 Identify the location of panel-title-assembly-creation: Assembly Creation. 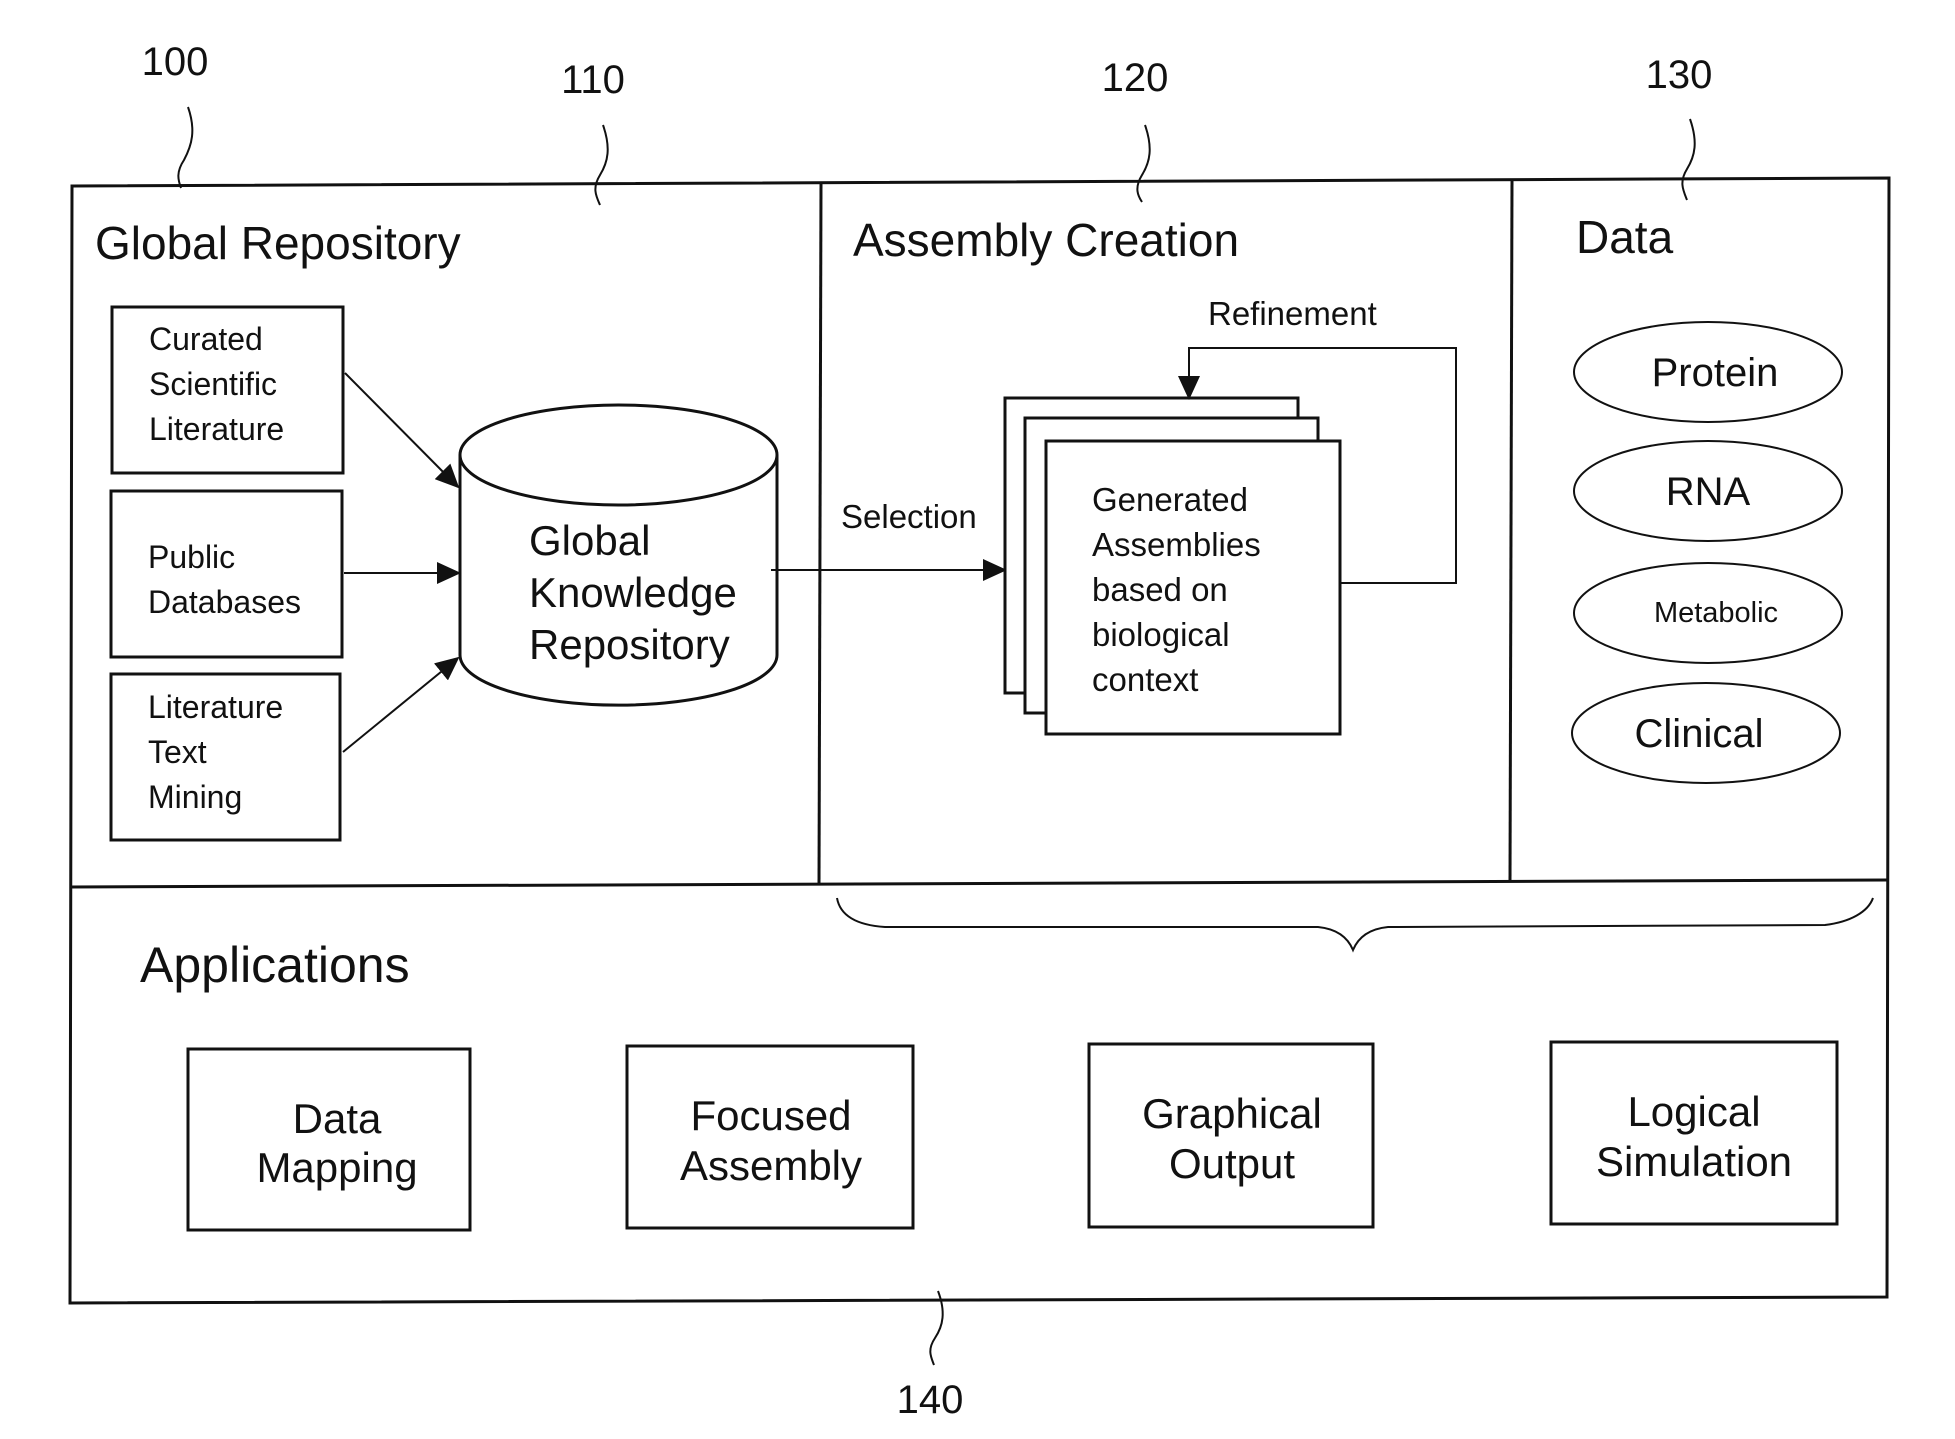
(1046, 240).